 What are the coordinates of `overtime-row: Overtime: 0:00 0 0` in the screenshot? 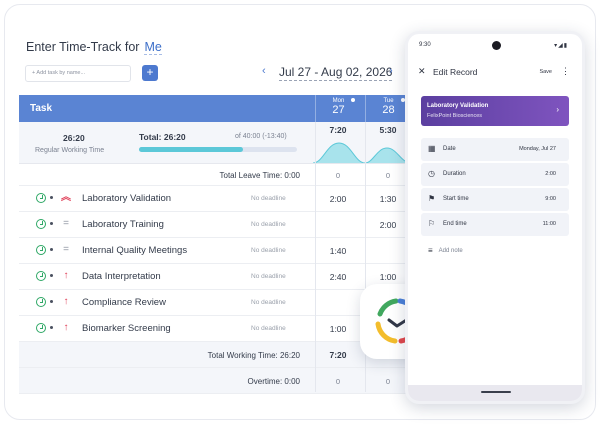 It's located at (215, 381).